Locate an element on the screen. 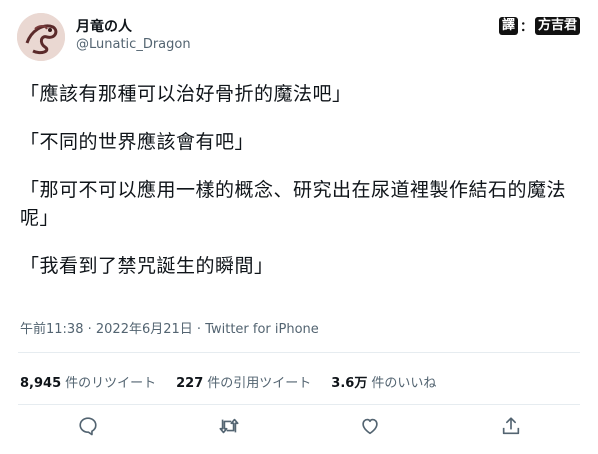 The width and height of the screenshot is (598, 454). tweet-line: 「我看到了禁咒誕生的瞬間」 is located at coordinates (147, 266).